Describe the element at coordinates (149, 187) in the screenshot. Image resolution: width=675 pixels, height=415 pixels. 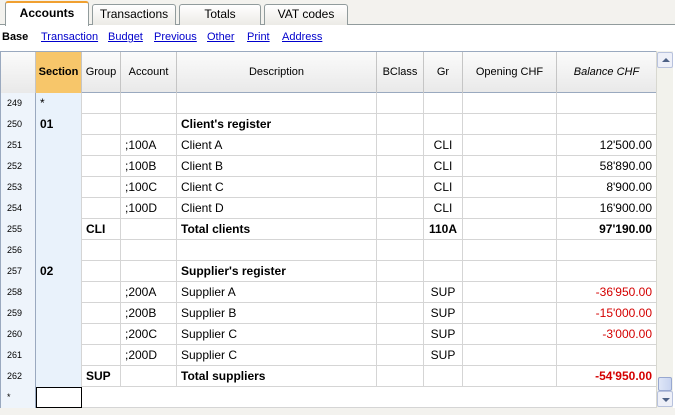
I see `cell-account: ;100C` at that location.